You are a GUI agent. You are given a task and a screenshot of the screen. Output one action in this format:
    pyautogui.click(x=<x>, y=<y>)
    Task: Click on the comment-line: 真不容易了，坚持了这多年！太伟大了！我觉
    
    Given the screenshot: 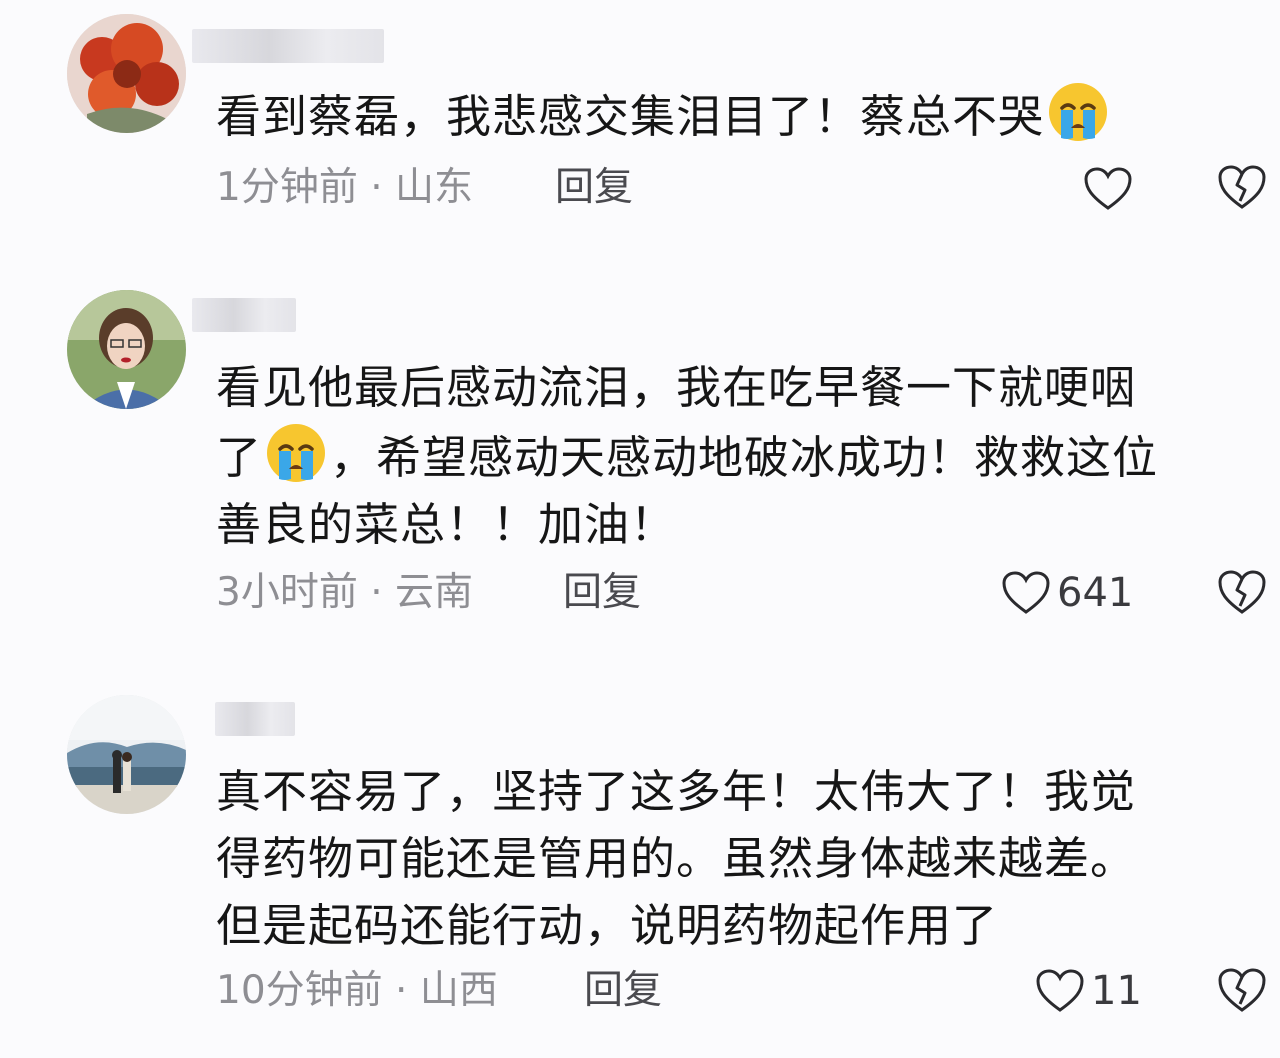 What is the action you would take?
    pyautogui.click(x=676, y=791)
    